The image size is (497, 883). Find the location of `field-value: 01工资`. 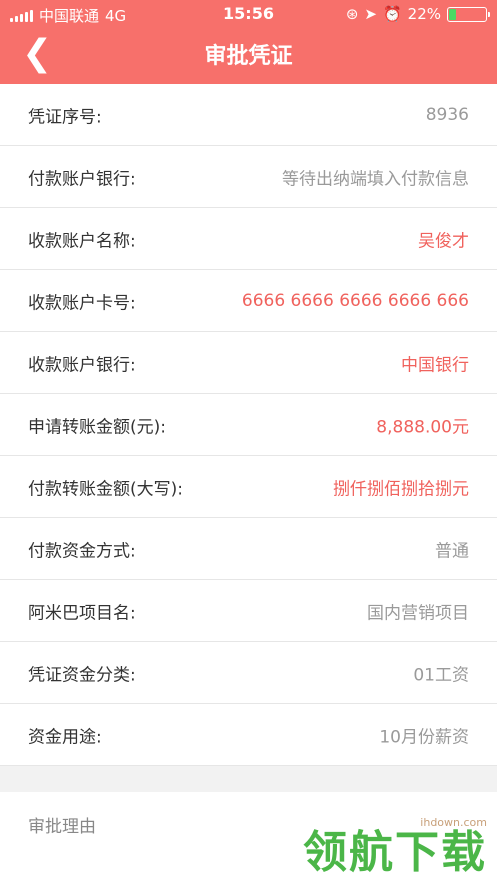

field-value: 01工资 is located at coordinates (441, 675).